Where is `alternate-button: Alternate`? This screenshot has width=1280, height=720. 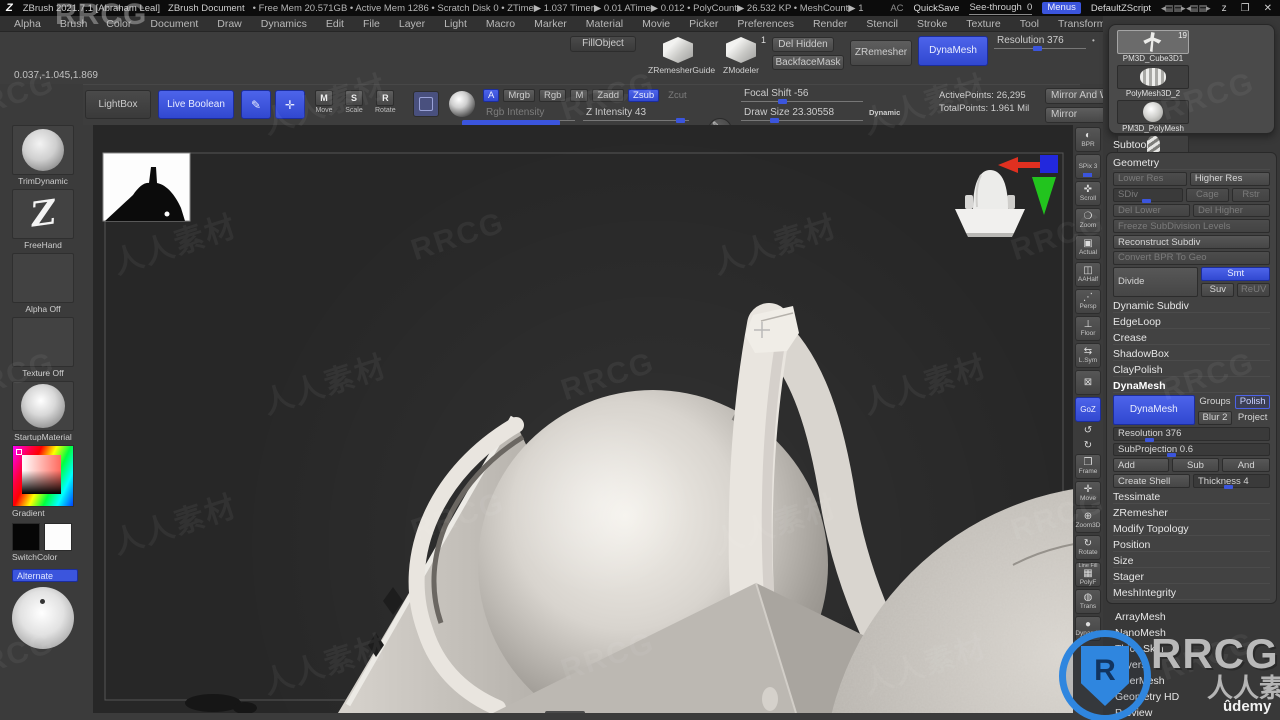 alternate-button: Alternate is located at coordinates (45, 575).